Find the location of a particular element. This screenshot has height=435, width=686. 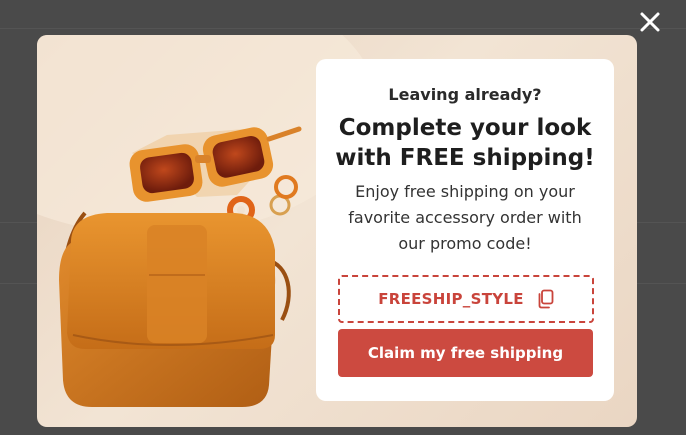

copy-icon is located at coordinates (546, 299).